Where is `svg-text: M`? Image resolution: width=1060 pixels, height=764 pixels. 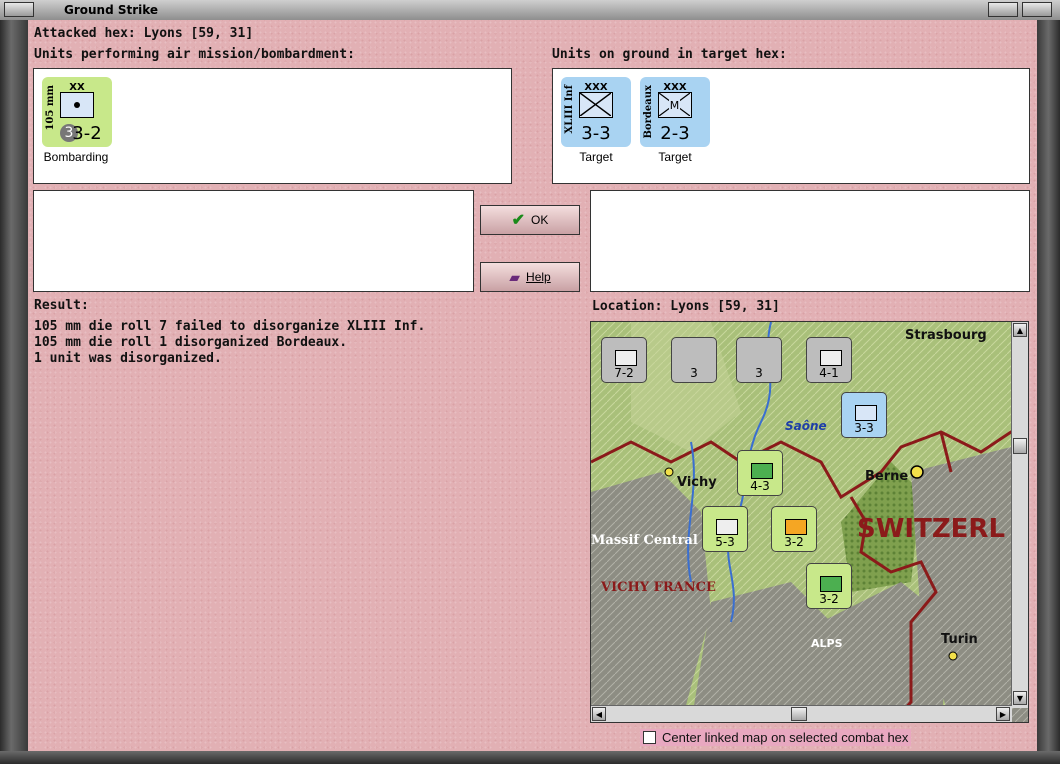
svg-text: M is located at coordinates (675, 105).